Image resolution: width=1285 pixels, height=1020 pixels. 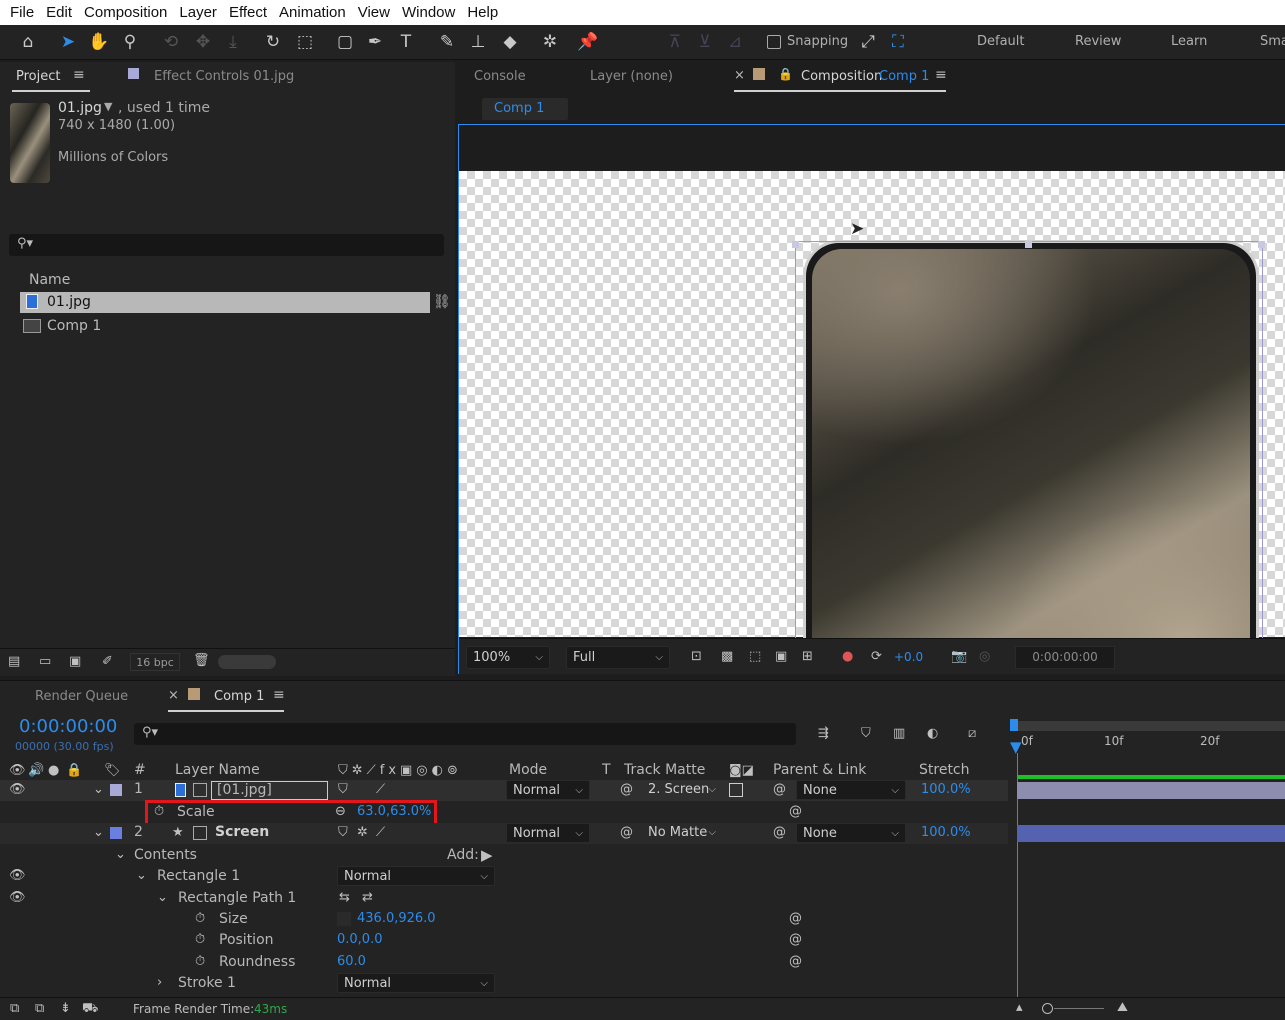 I want to click on layer-switches-icon: ⧉, so click(x=14, y=1008).